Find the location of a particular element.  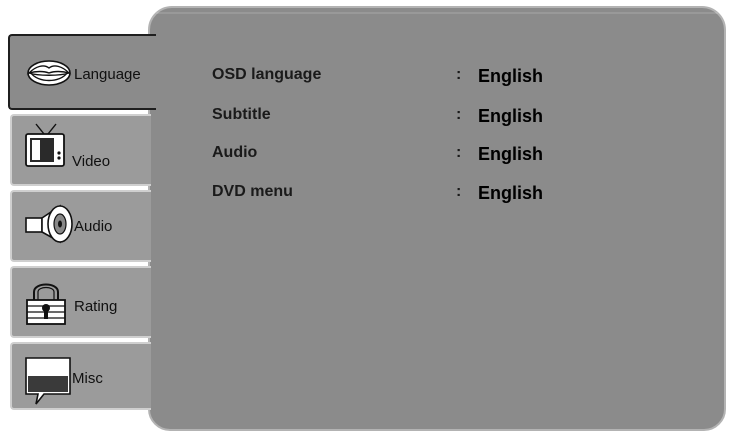

setting-label: Subtitle is located at coordinates (241, 114).